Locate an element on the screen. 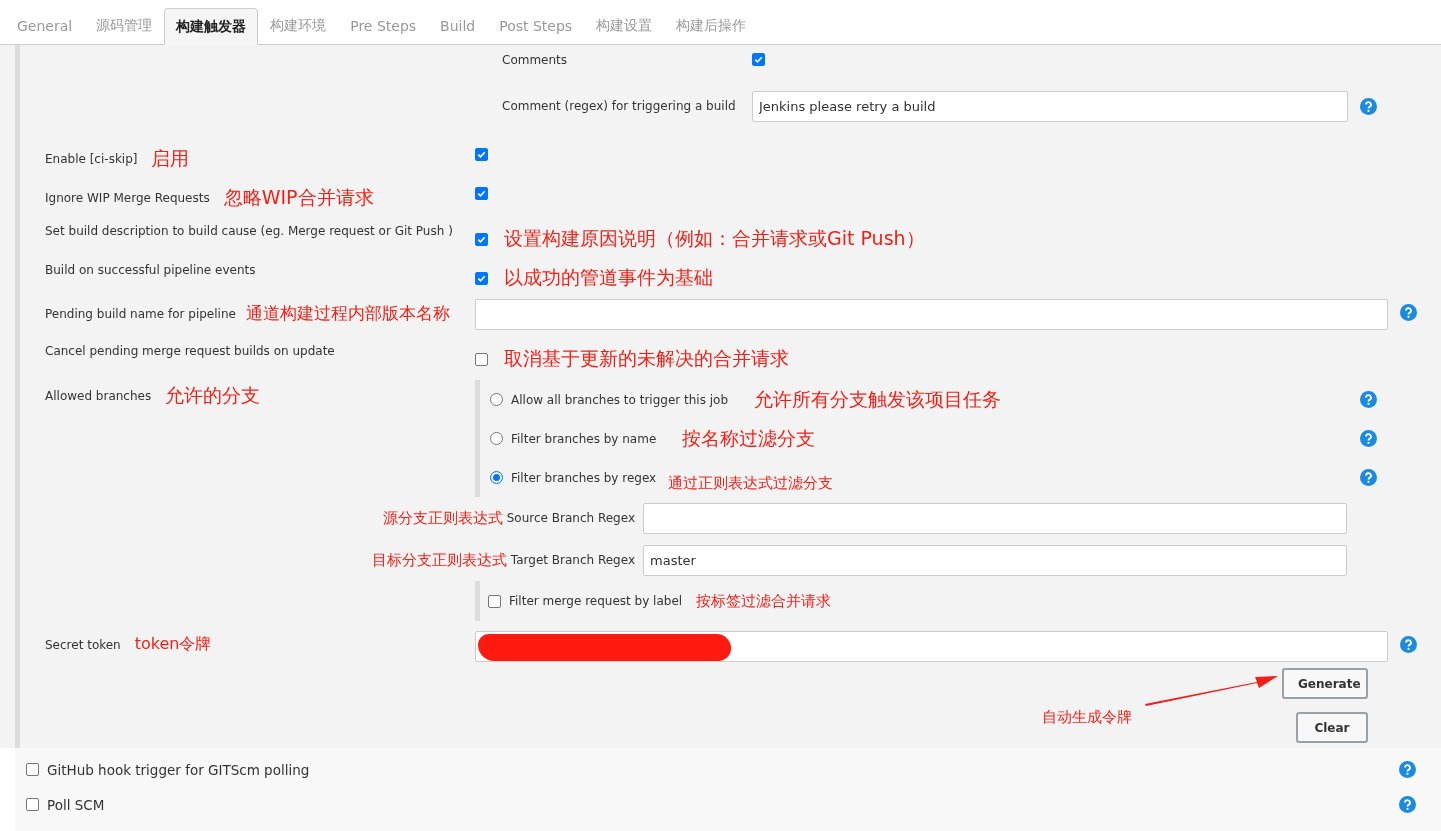 This screenshot has height=831, width=1441. field-label: Cancel pending merge request builds on update is located at coordinates (190, 351).